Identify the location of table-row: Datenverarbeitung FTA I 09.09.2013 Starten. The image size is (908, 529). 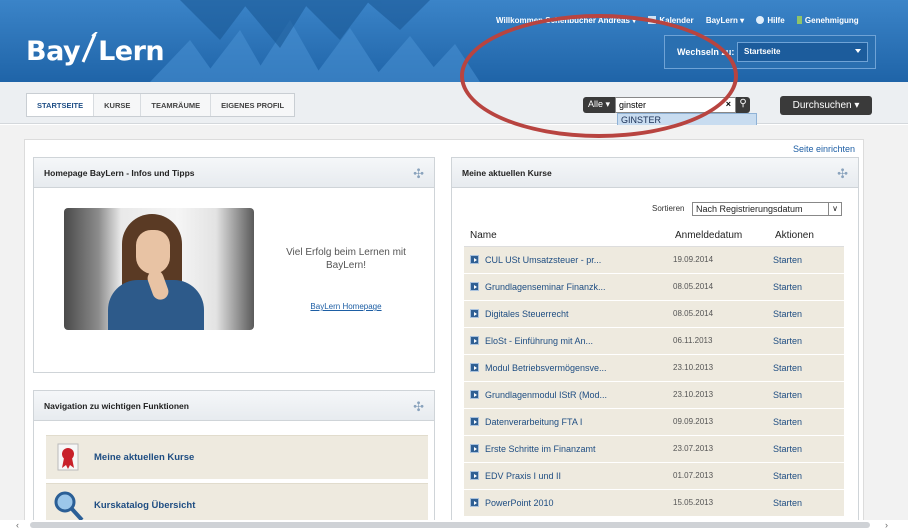
(654, 422).